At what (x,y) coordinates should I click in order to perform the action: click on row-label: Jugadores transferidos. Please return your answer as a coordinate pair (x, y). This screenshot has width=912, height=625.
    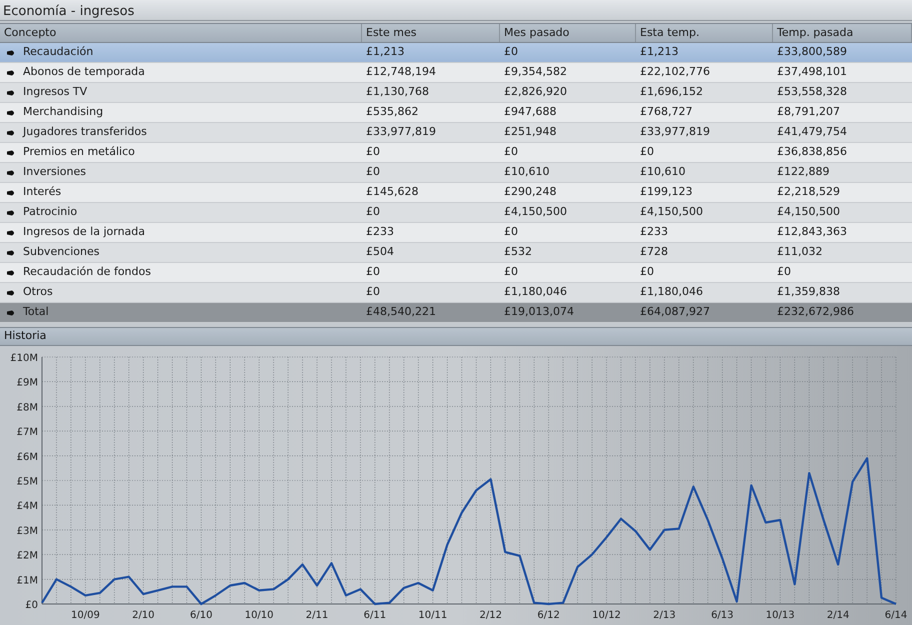
    Looking at the image, I should click on (85, 132).